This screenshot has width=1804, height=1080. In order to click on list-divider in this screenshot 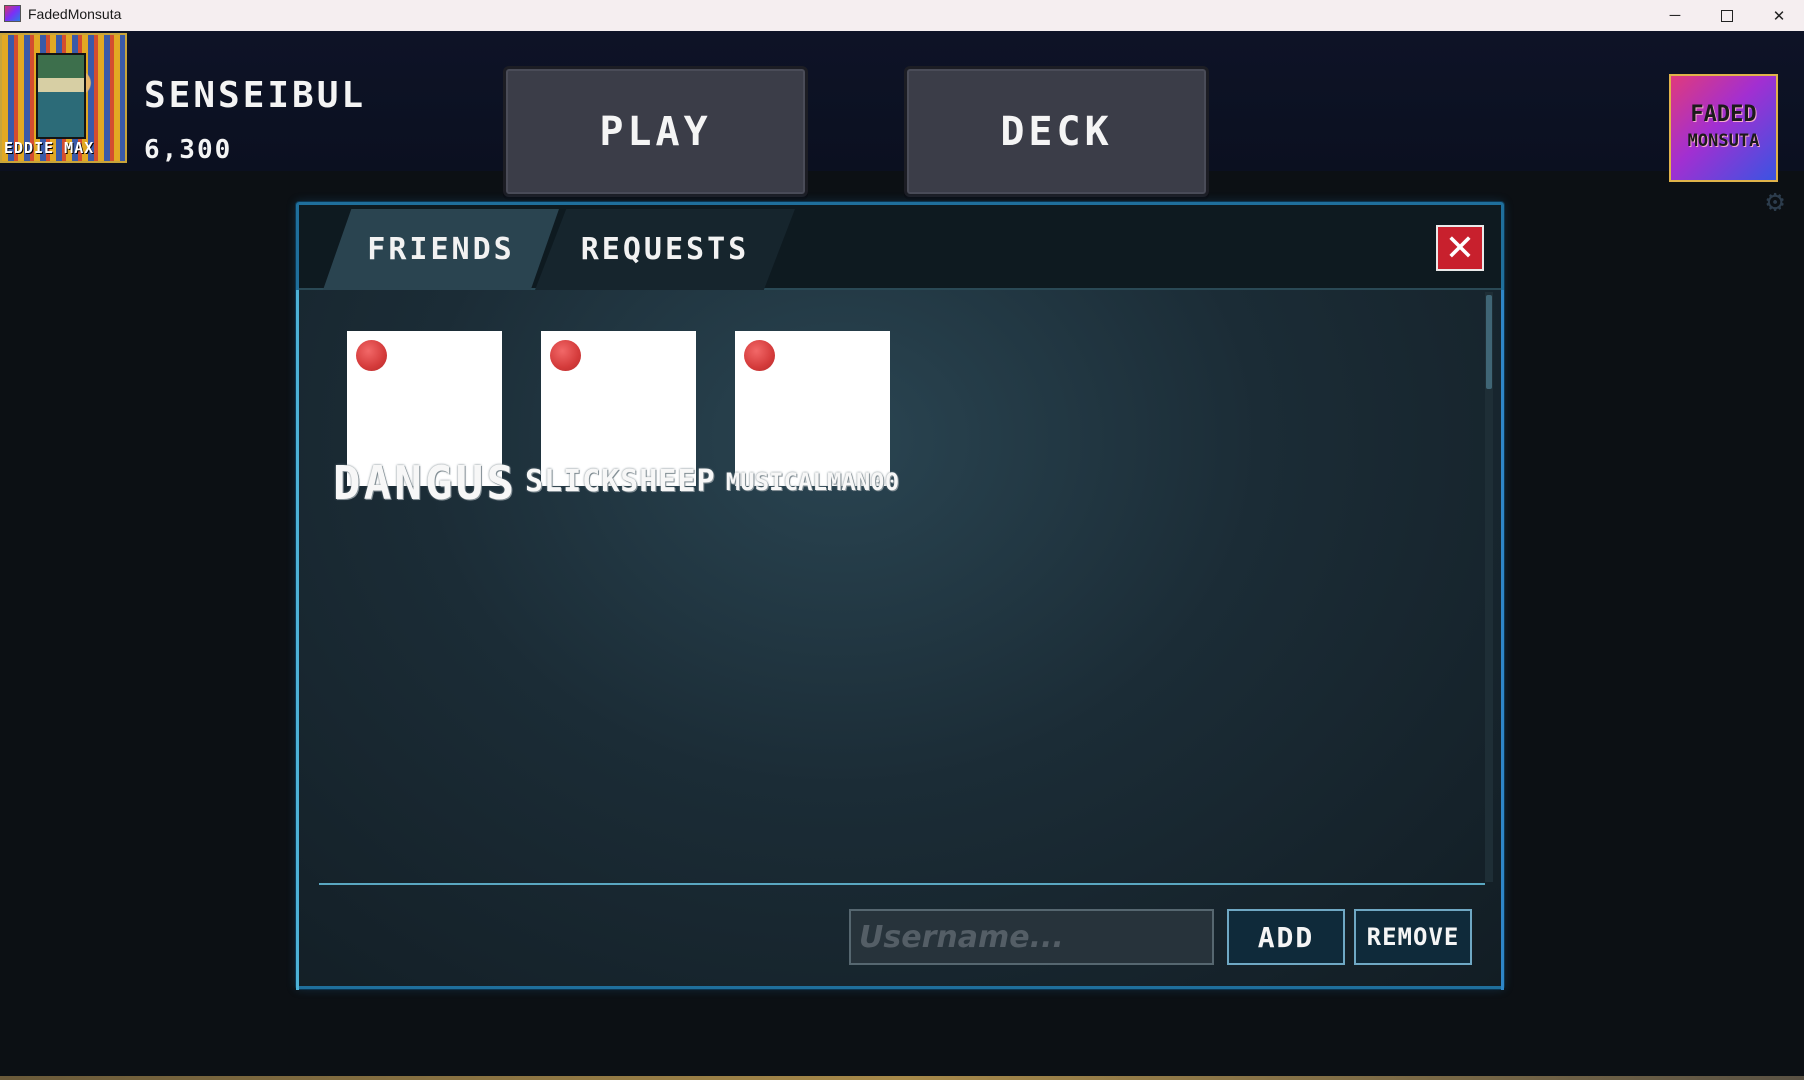, I will do `click(902, 884)`.